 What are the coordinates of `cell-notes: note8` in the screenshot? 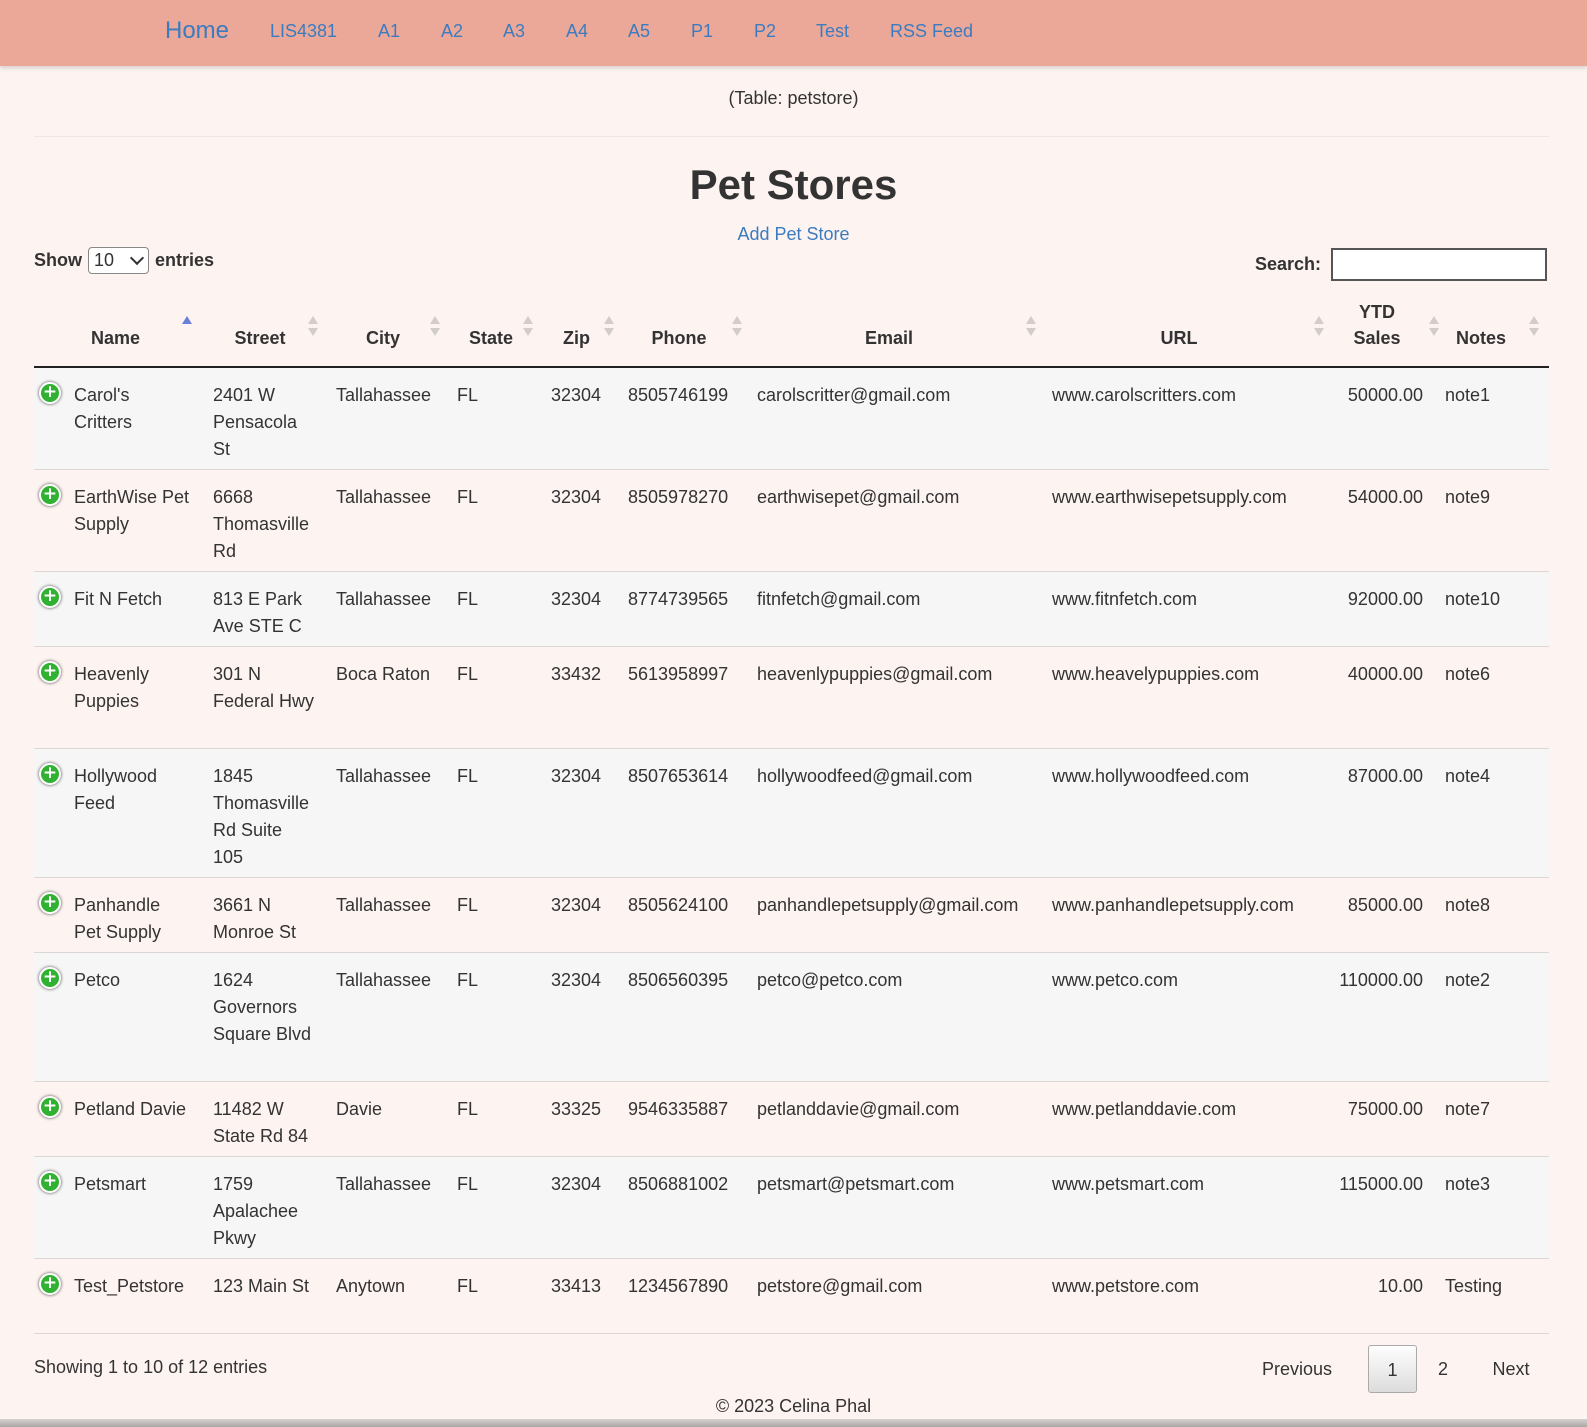 It's located at (1468, 905).